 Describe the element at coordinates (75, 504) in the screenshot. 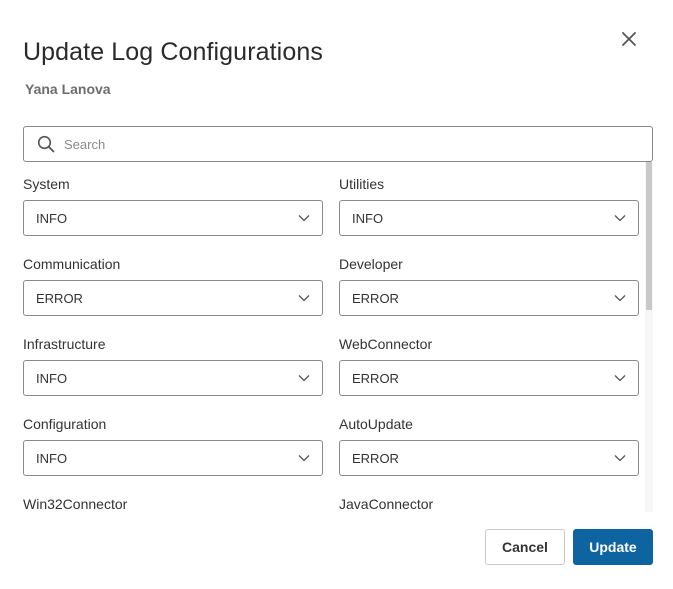

I see `field-label: Win32Connector` at that location.